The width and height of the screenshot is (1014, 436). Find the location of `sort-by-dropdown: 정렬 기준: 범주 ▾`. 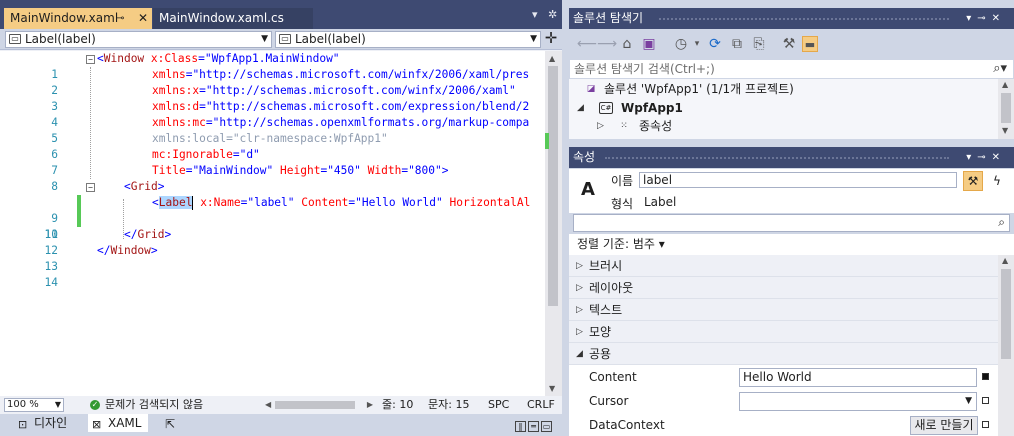

sort-by-dropdown: 정렬 기준: 범주 ▾ is located at coordinates (791, 244).